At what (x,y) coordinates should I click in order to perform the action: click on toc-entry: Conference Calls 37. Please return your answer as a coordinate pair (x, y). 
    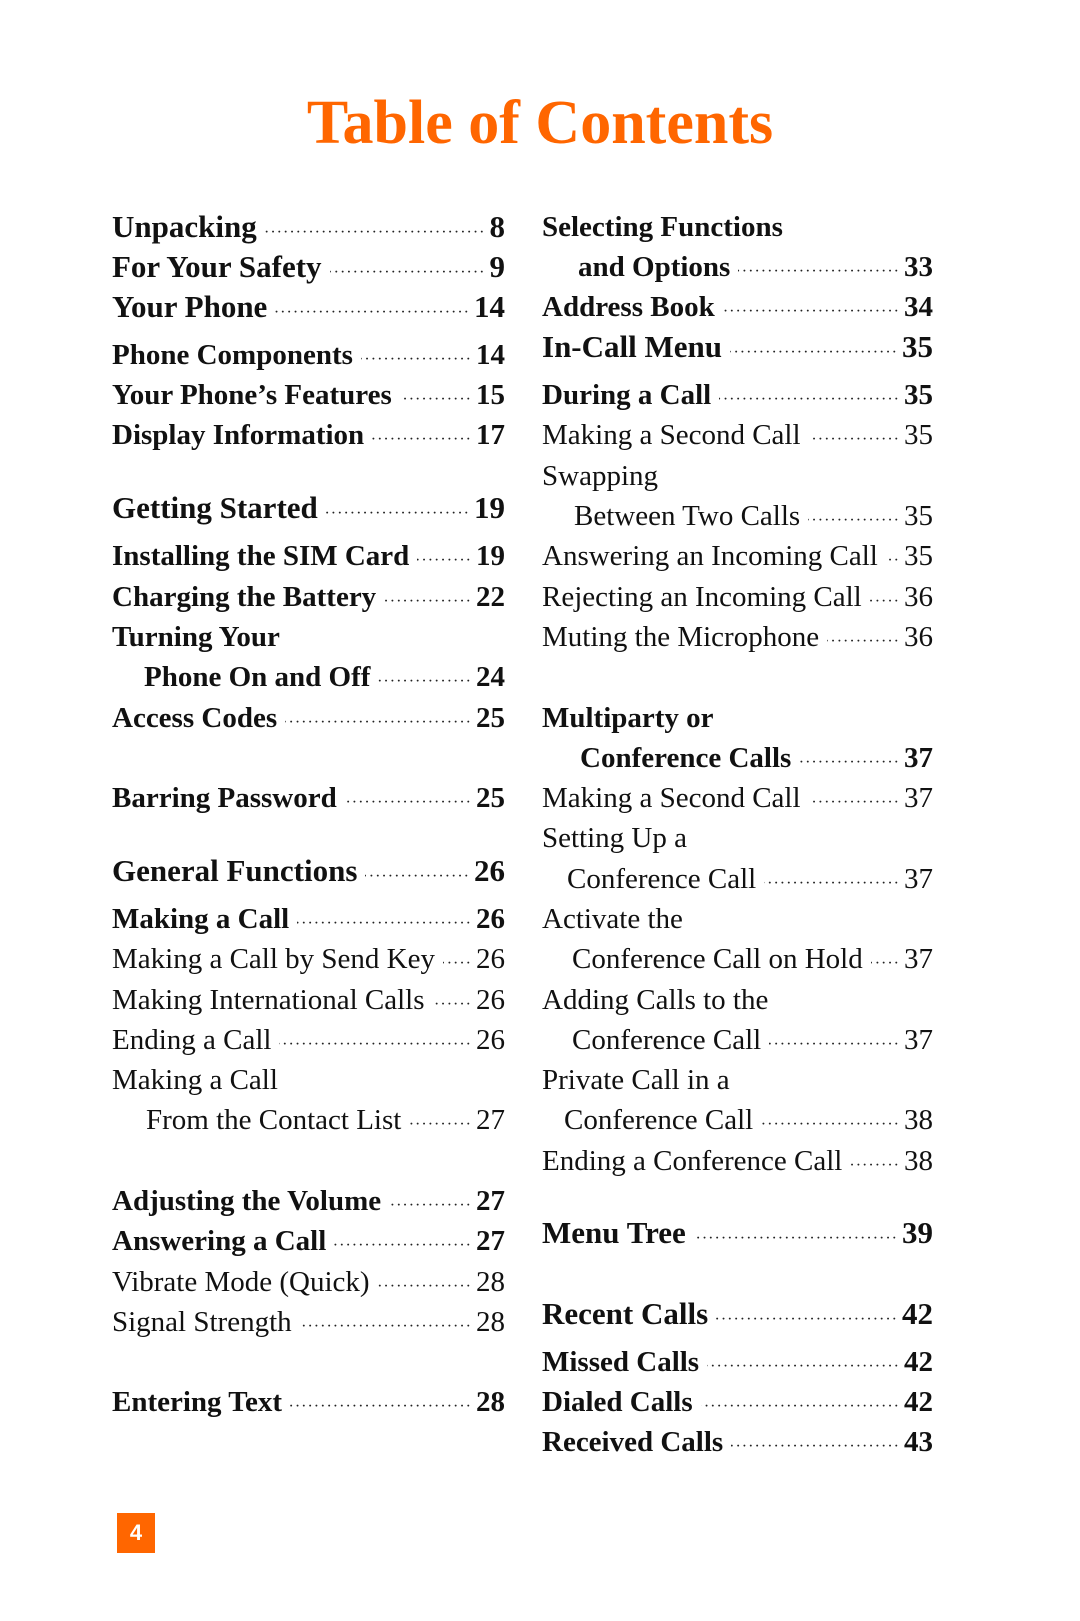
    Looking at the image, I should click on (737, 758).